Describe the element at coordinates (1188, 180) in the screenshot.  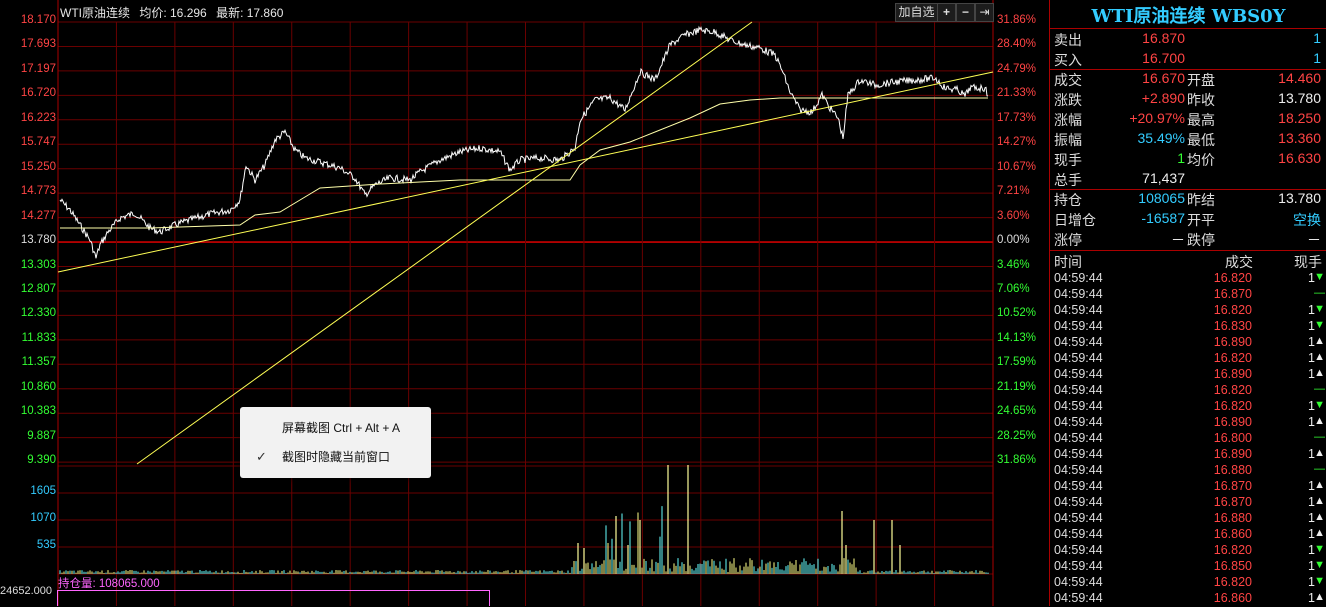
I see `stat-row: 总手 71,437` at that location.